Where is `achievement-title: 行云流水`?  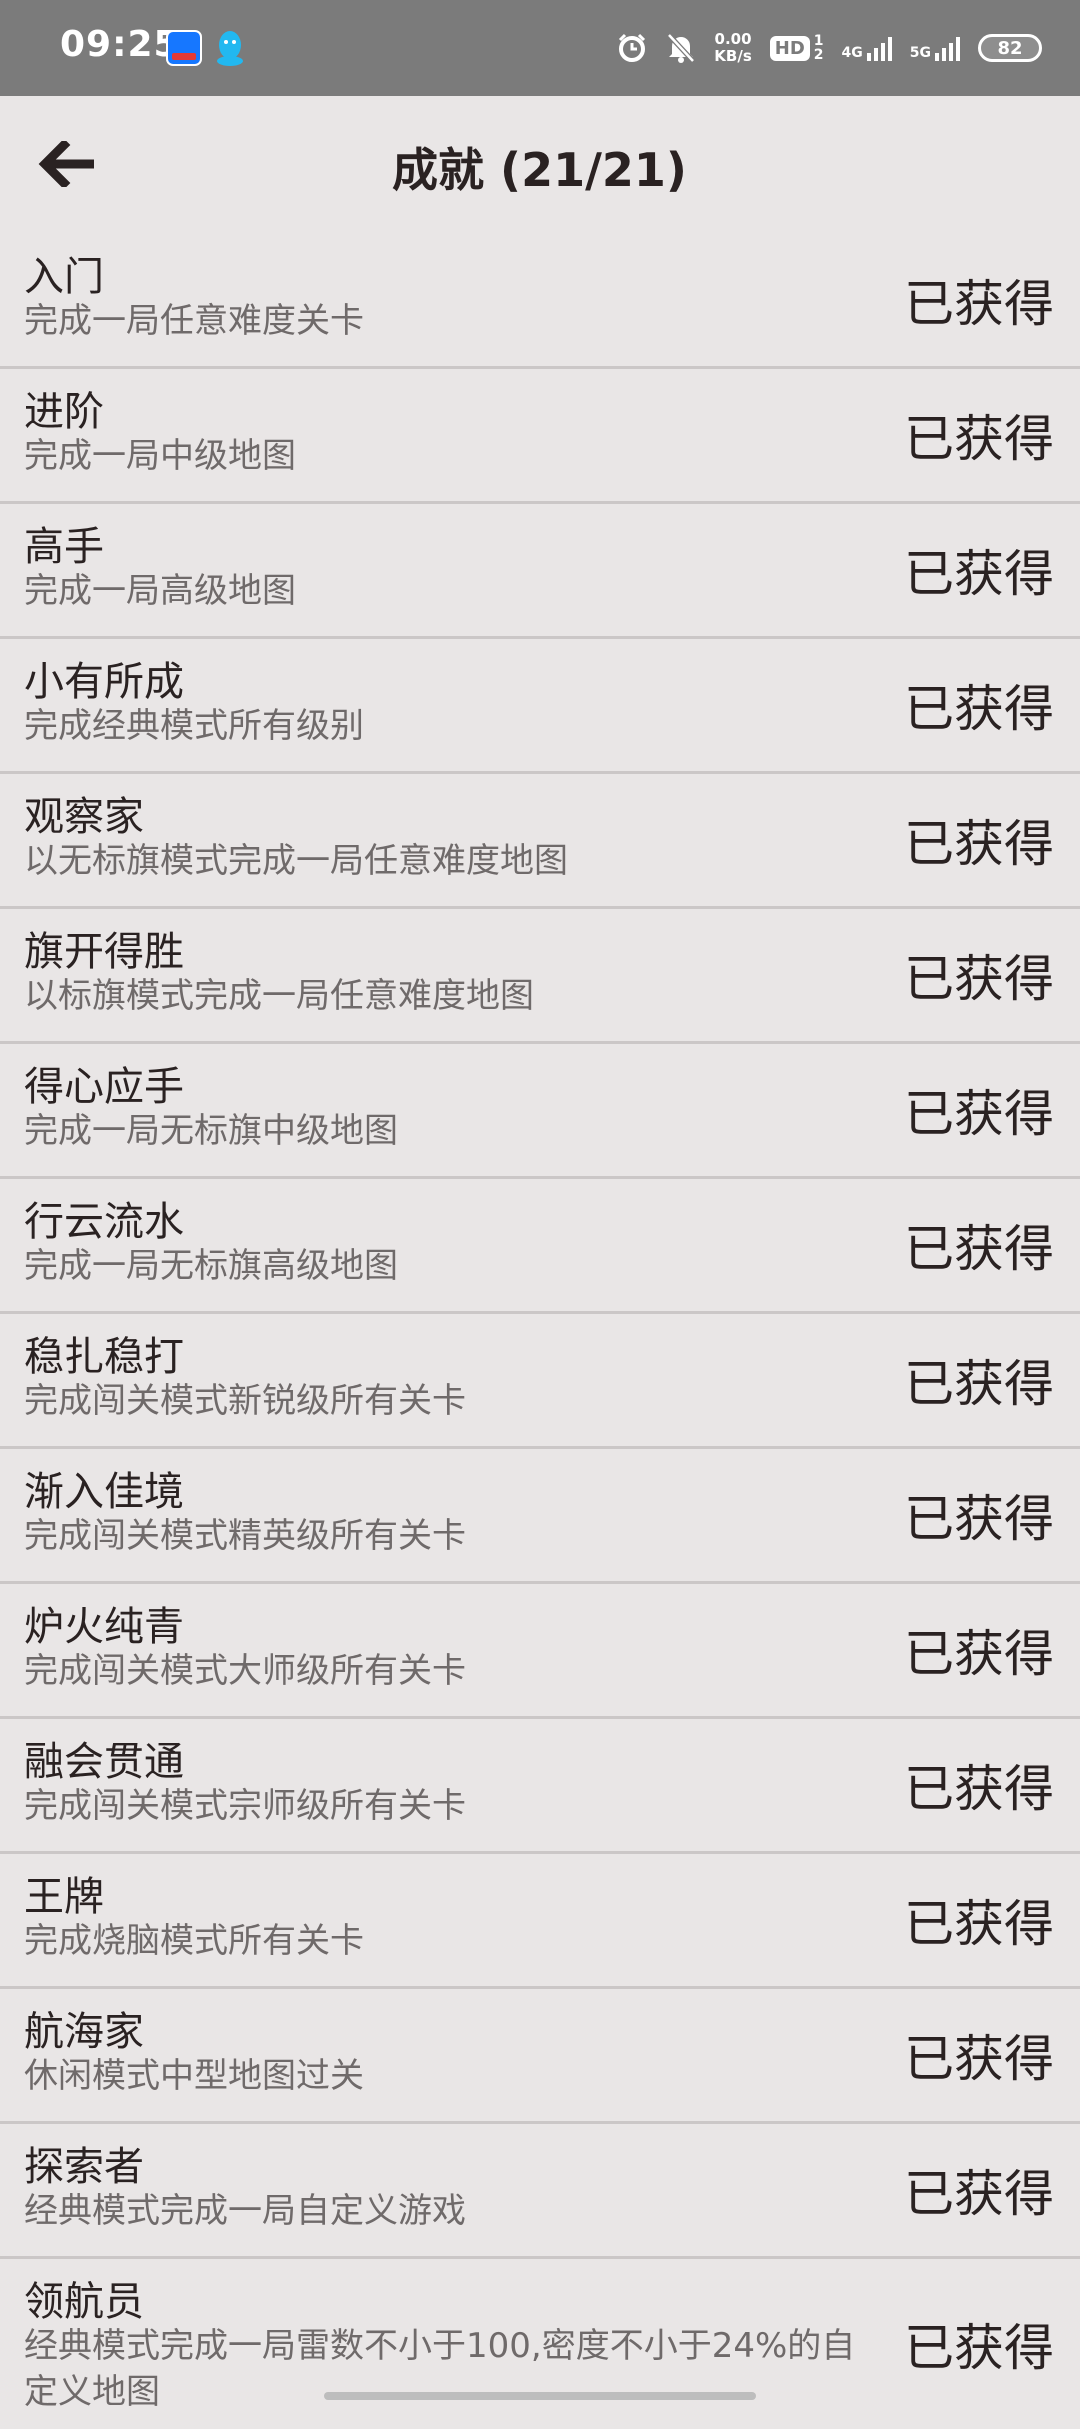 achievement-title: 行云流水 is located at coordinates (104, 1222).